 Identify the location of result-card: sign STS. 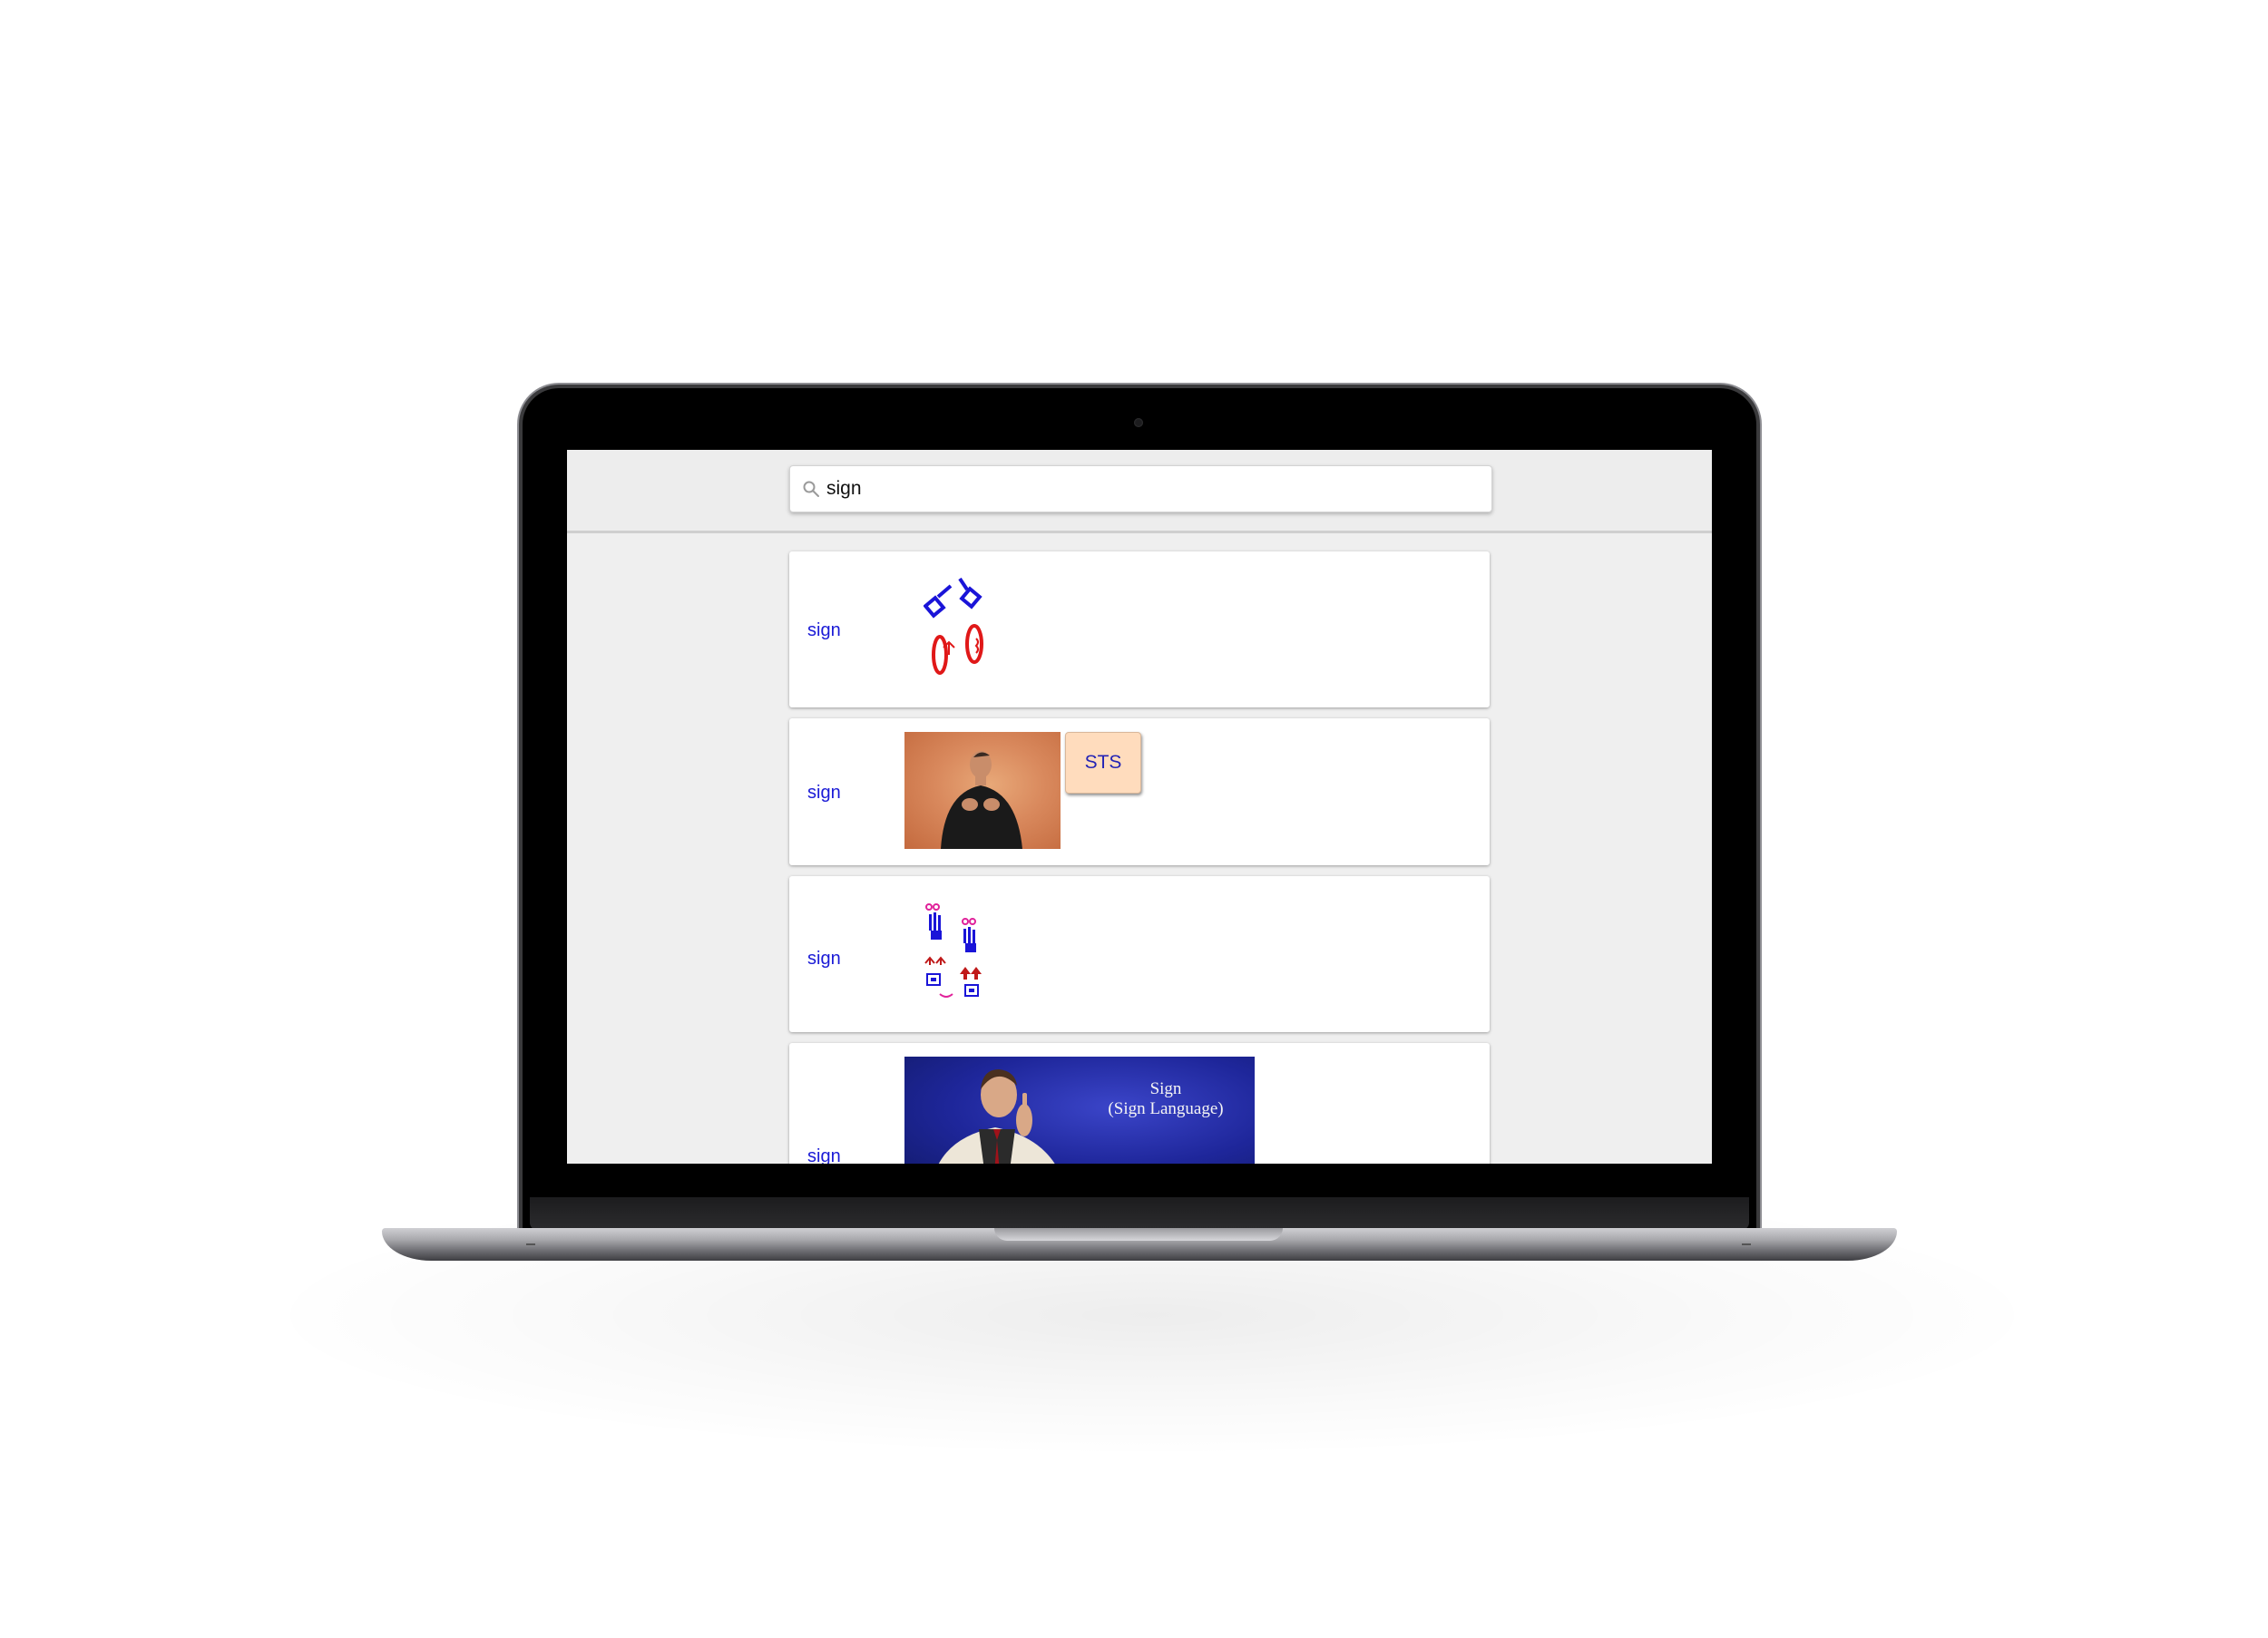
(1139, 792).